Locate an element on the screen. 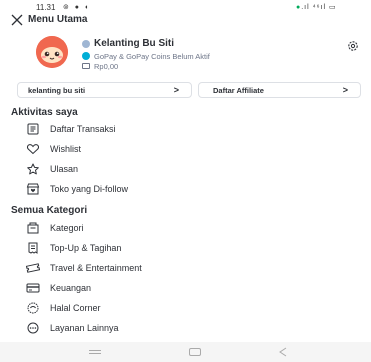 This screenshot has height=362, width=371. affiliate-shortcut-label: Daftar Affiliate is located at coordinates (238, 90).